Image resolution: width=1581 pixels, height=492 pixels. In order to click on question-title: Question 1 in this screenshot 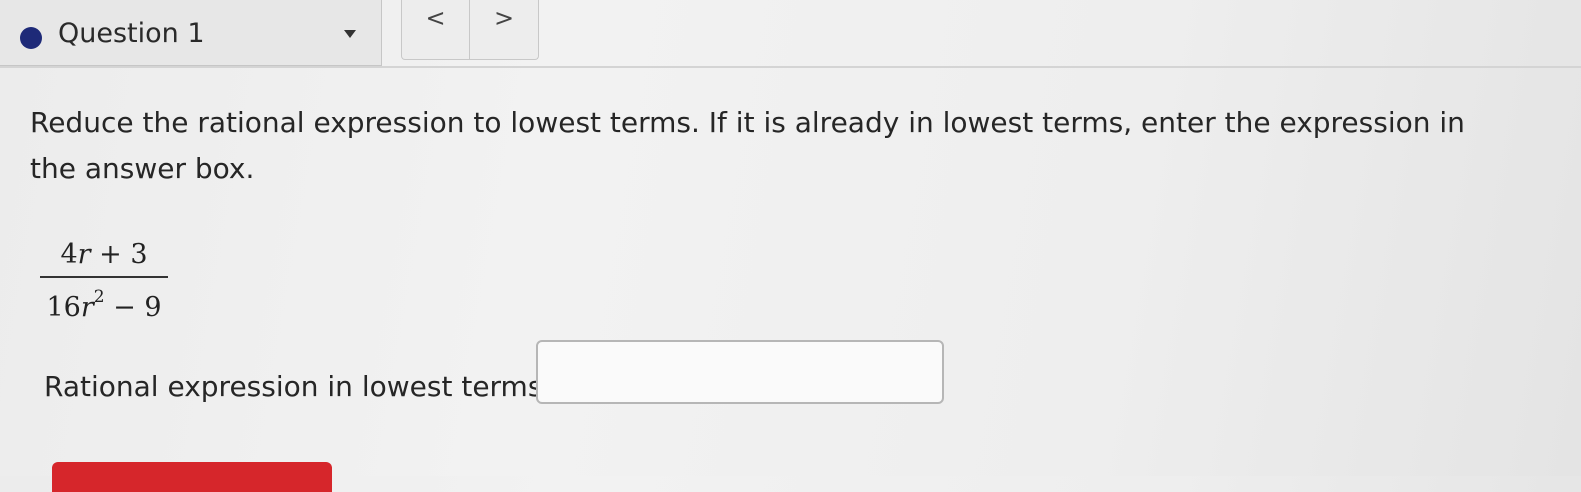, I will do `click(131, 33)`.